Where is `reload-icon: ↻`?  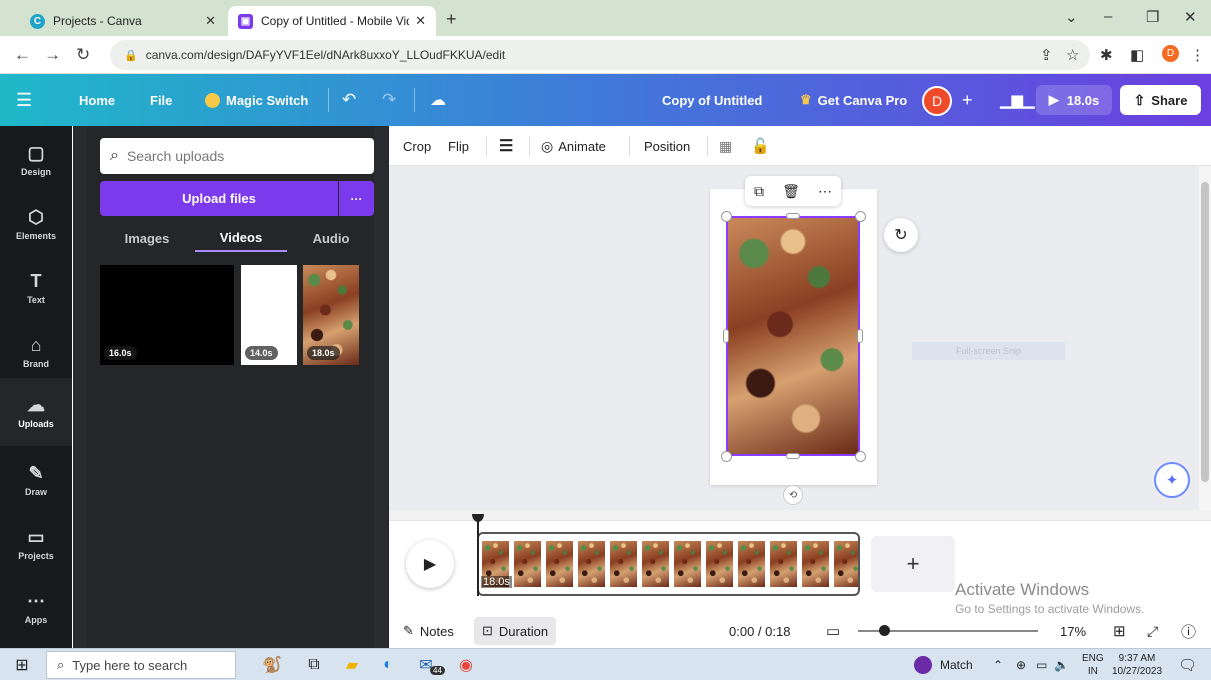
reload-icon: ↻ is located at coordinates (83, 55).